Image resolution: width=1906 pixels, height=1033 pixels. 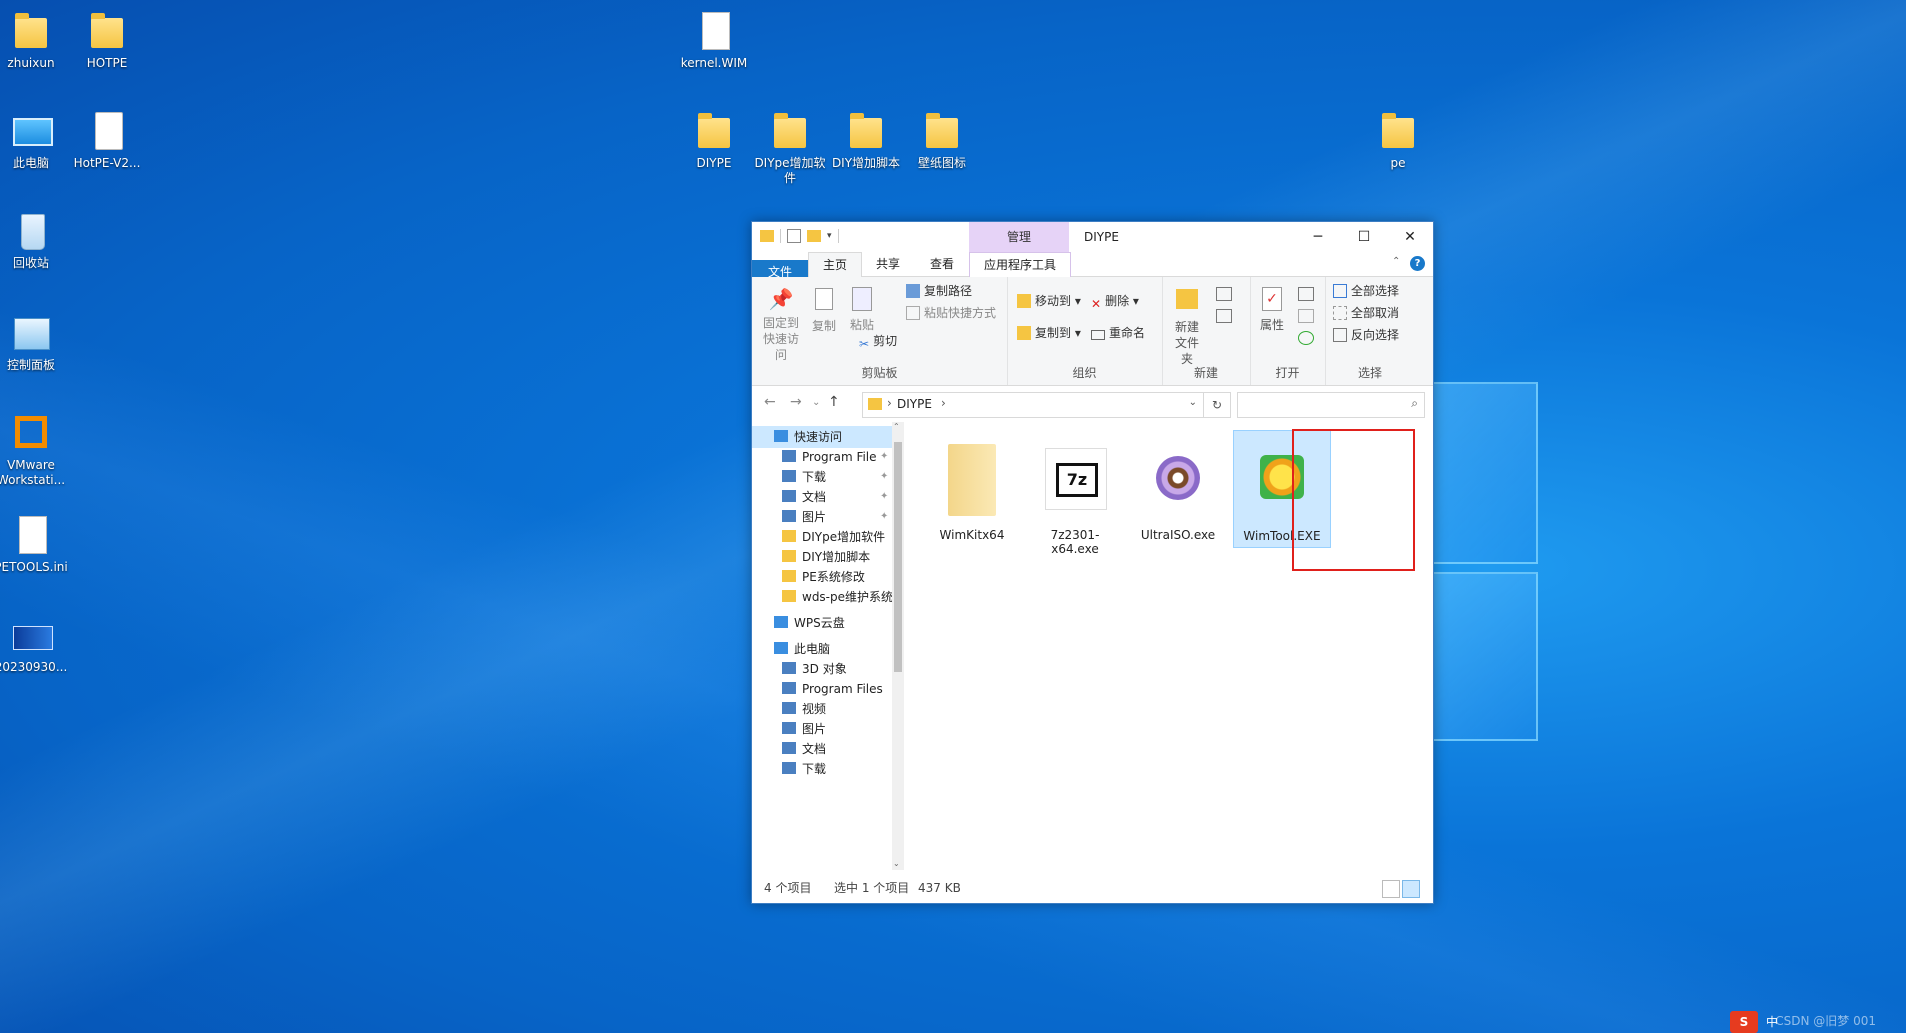 What do you see at coordinates (1398, 140) in the screenshot?
I see `desktop-icon-pe: pe` at bounding box center [1398, 140].